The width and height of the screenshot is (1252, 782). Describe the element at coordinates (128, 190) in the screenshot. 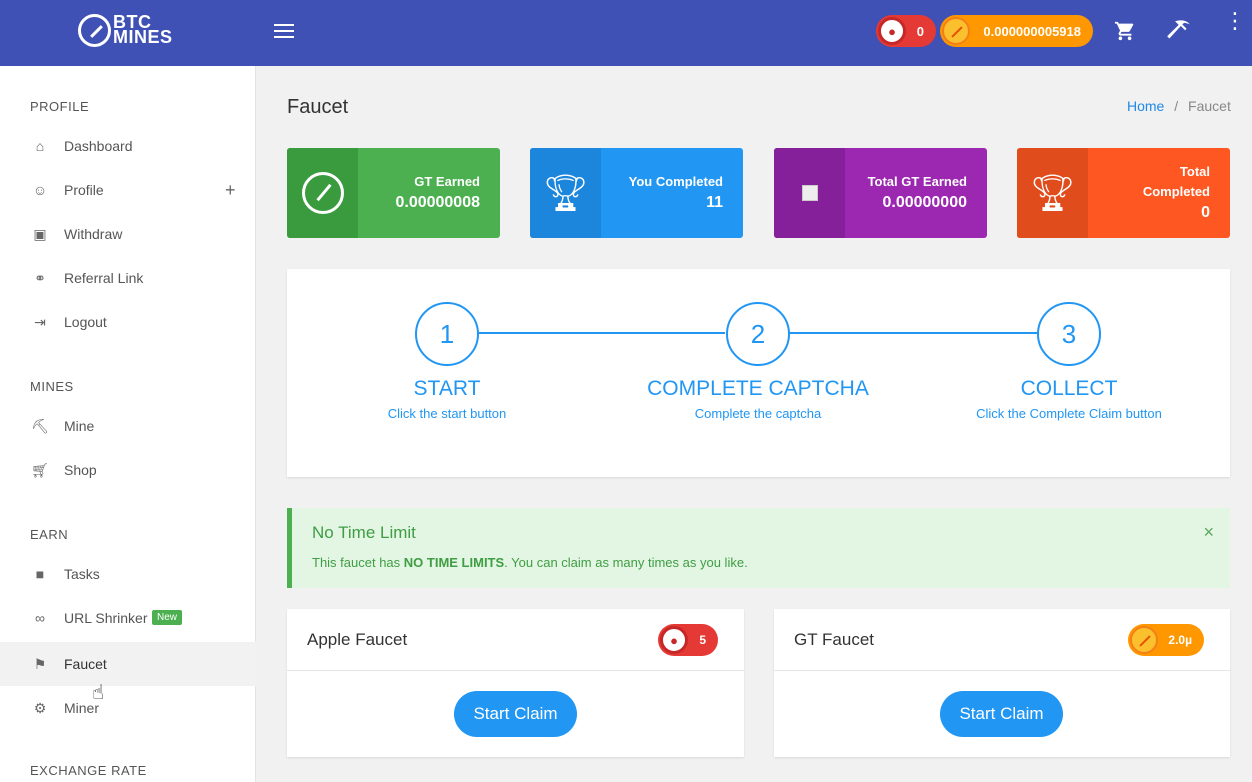

I see `sidebar-item-profile: ☺ Profile +` at that location.